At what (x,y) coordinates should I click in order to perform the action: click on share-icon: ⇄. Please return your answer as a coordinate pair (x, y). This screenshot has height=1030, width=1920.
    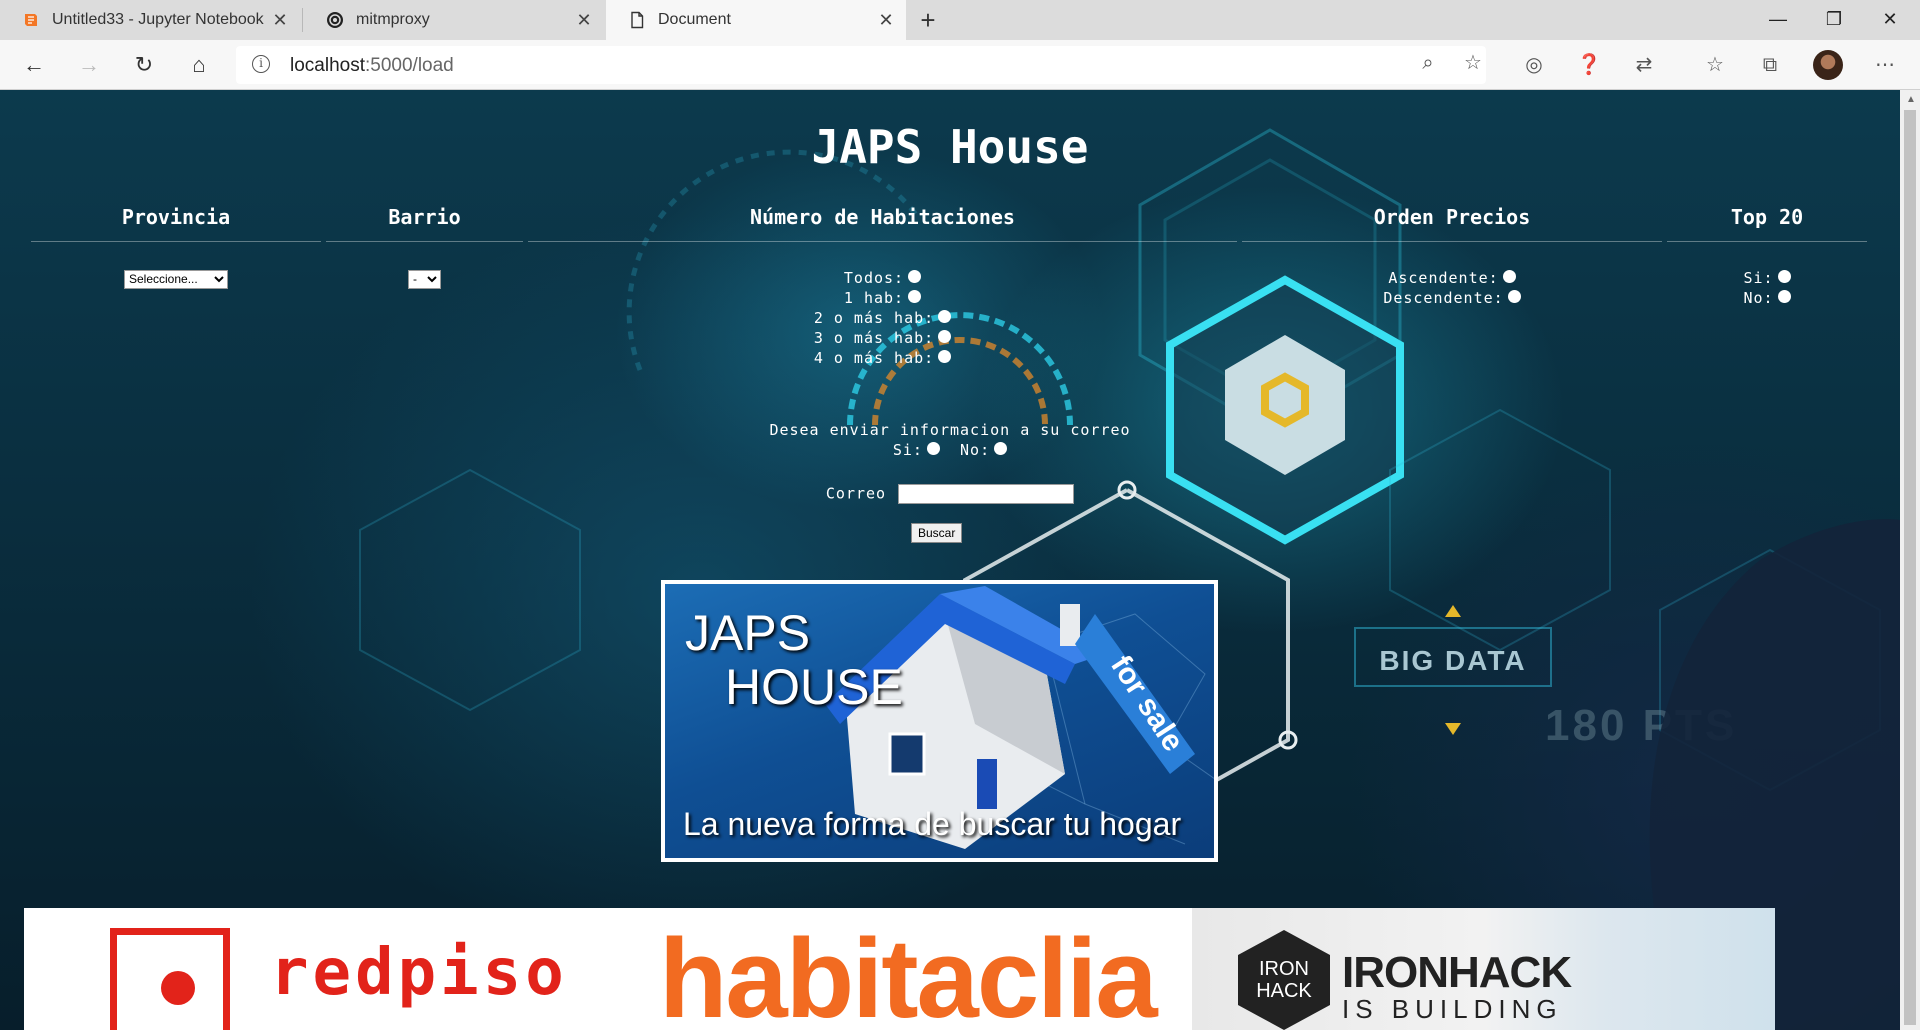
    Looking at the image, I should click on (1644, 65).